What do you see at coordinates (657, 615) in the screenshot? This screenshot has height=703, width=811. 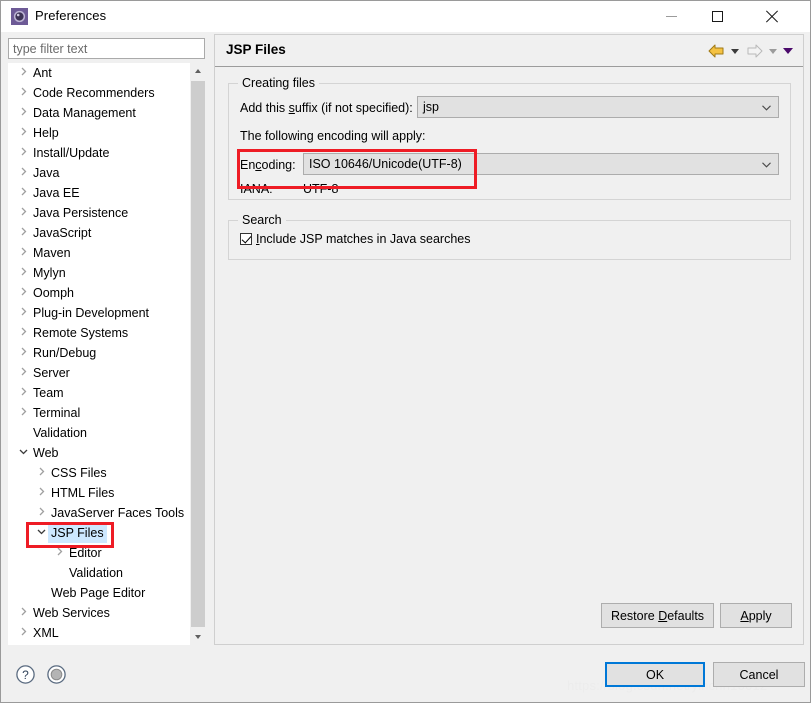 I see `restore-defaults-button: Restore Defaults` at bounding box center [657, 615].